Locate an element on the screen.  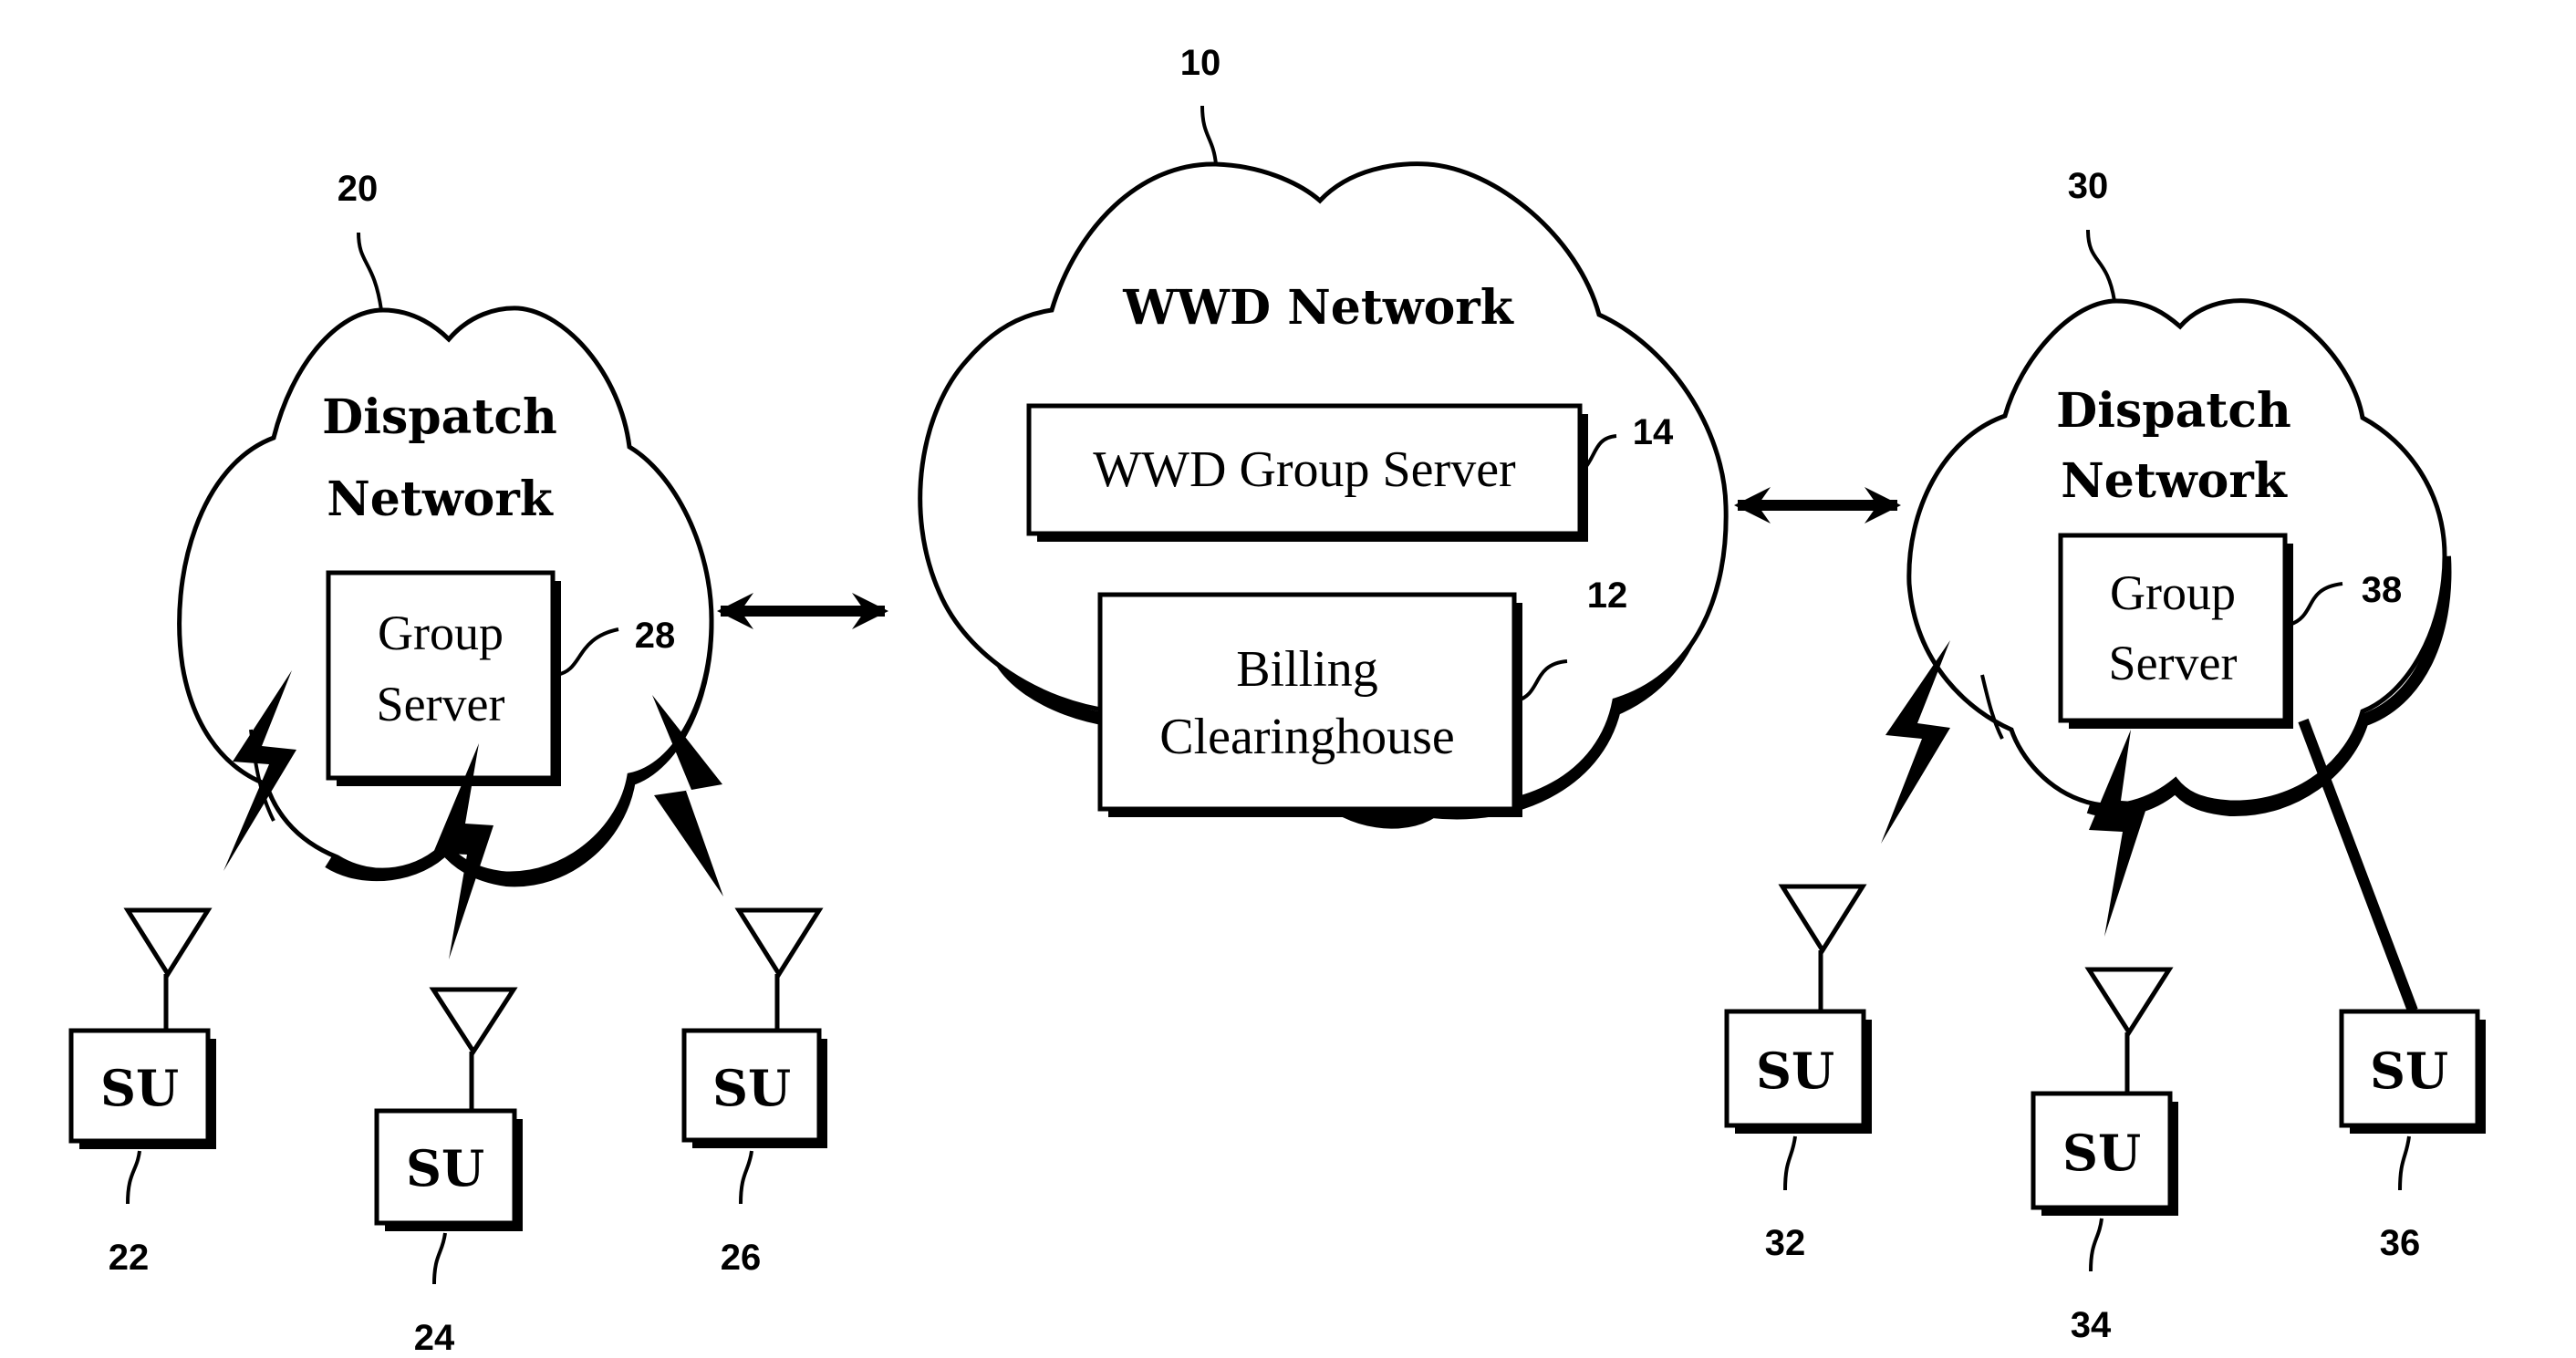
right-cloud-ref-leader is located at coordinates (2101, 266).